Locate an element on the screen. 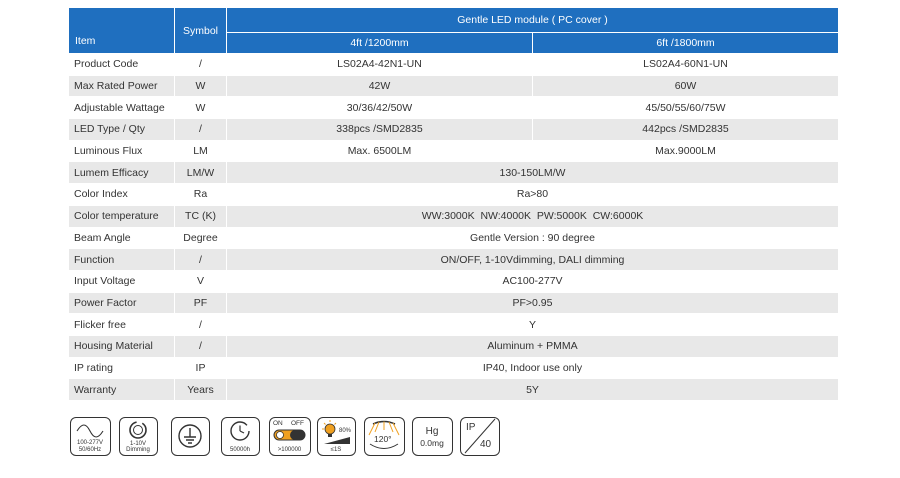 The width and height of the screenshot is (900, 478). row-value-6ft: LS02A4-60N1-UN is located at coordinates (685, 64).